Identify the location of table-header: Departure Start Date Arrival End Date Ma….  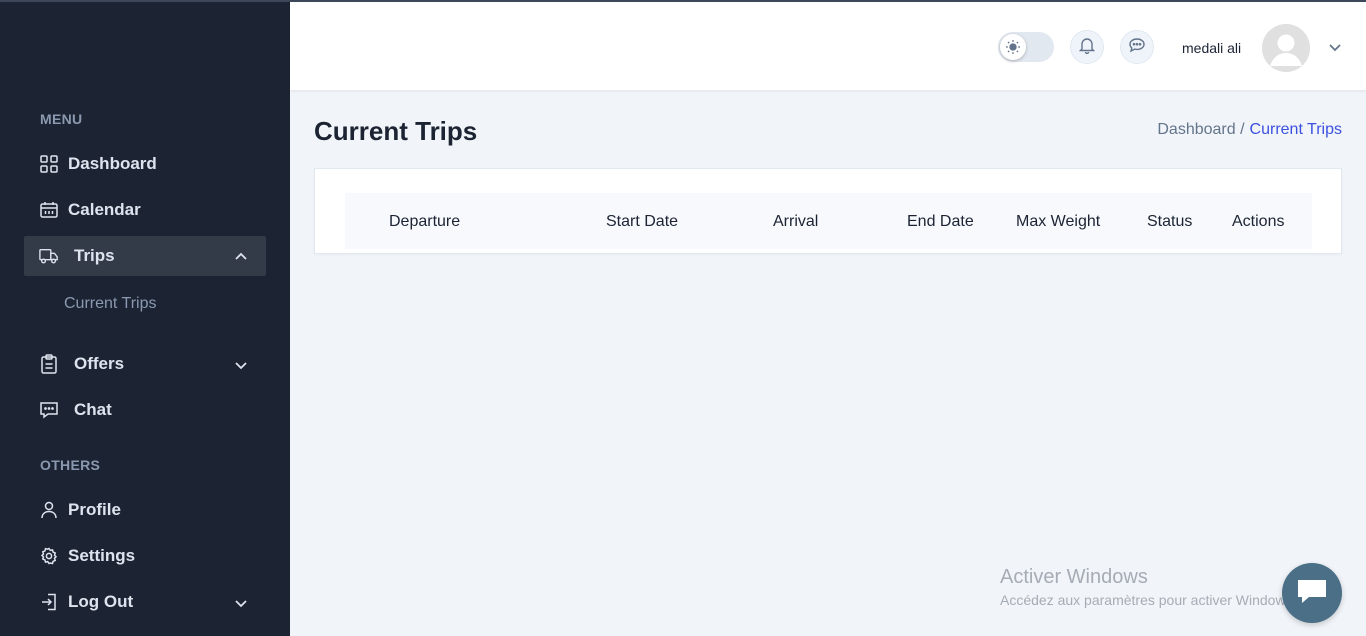
(828, 221).